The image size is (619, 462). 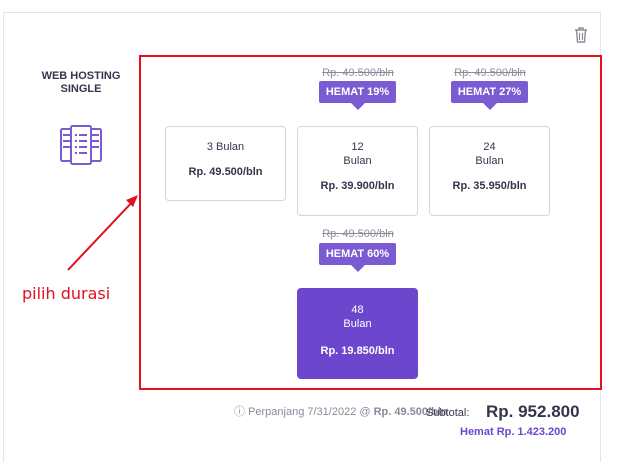 What do you see at coordinates (448, 413) in the screenshot?
I see `subtotal-label: Subtotal:` at bounding box center [448, 413].